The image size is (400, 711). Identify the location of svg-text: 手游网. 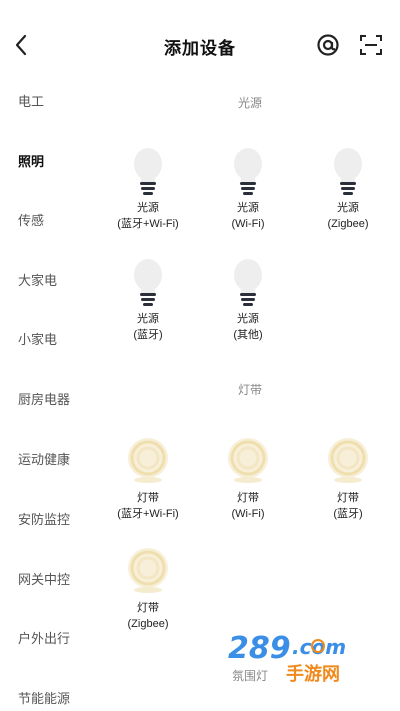
(313, 674).